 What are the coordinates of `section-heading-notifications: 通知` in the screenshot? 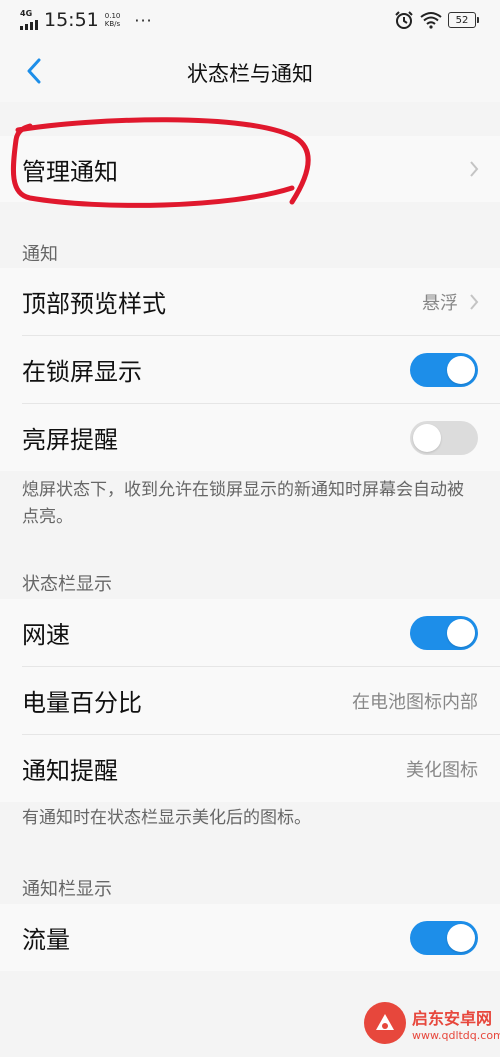 It's located at (40, 254).